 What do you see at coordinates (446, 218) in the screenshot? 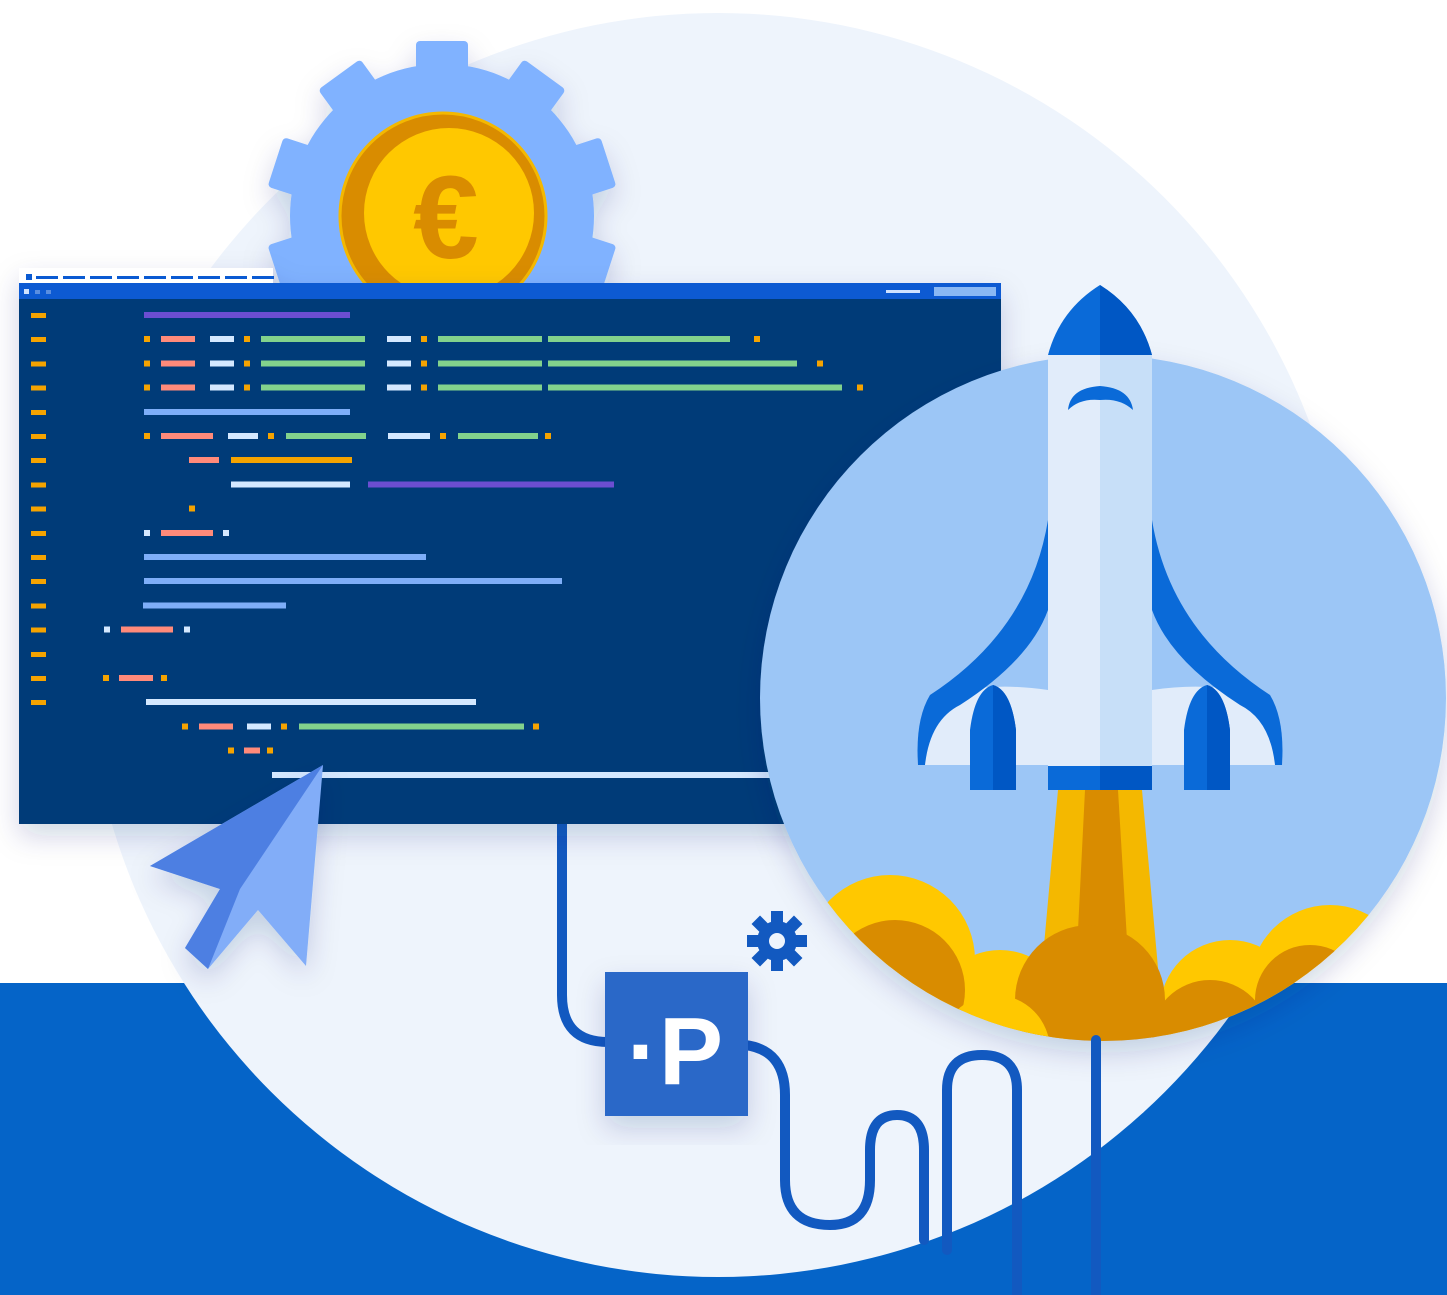
I see `coin-symbol: €` at bounding box center [446, 218].